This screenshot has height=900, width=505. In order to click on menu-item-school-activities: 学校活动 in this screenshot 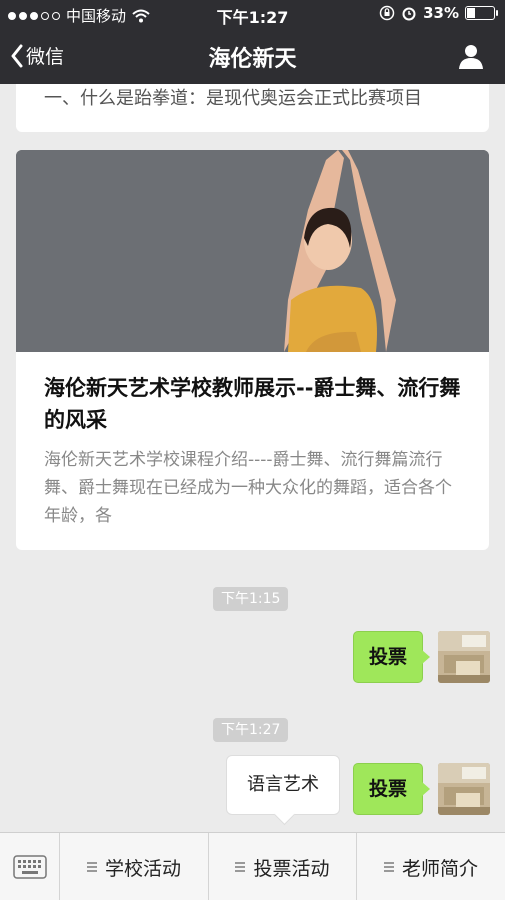, I will do `click(134, 866)`.